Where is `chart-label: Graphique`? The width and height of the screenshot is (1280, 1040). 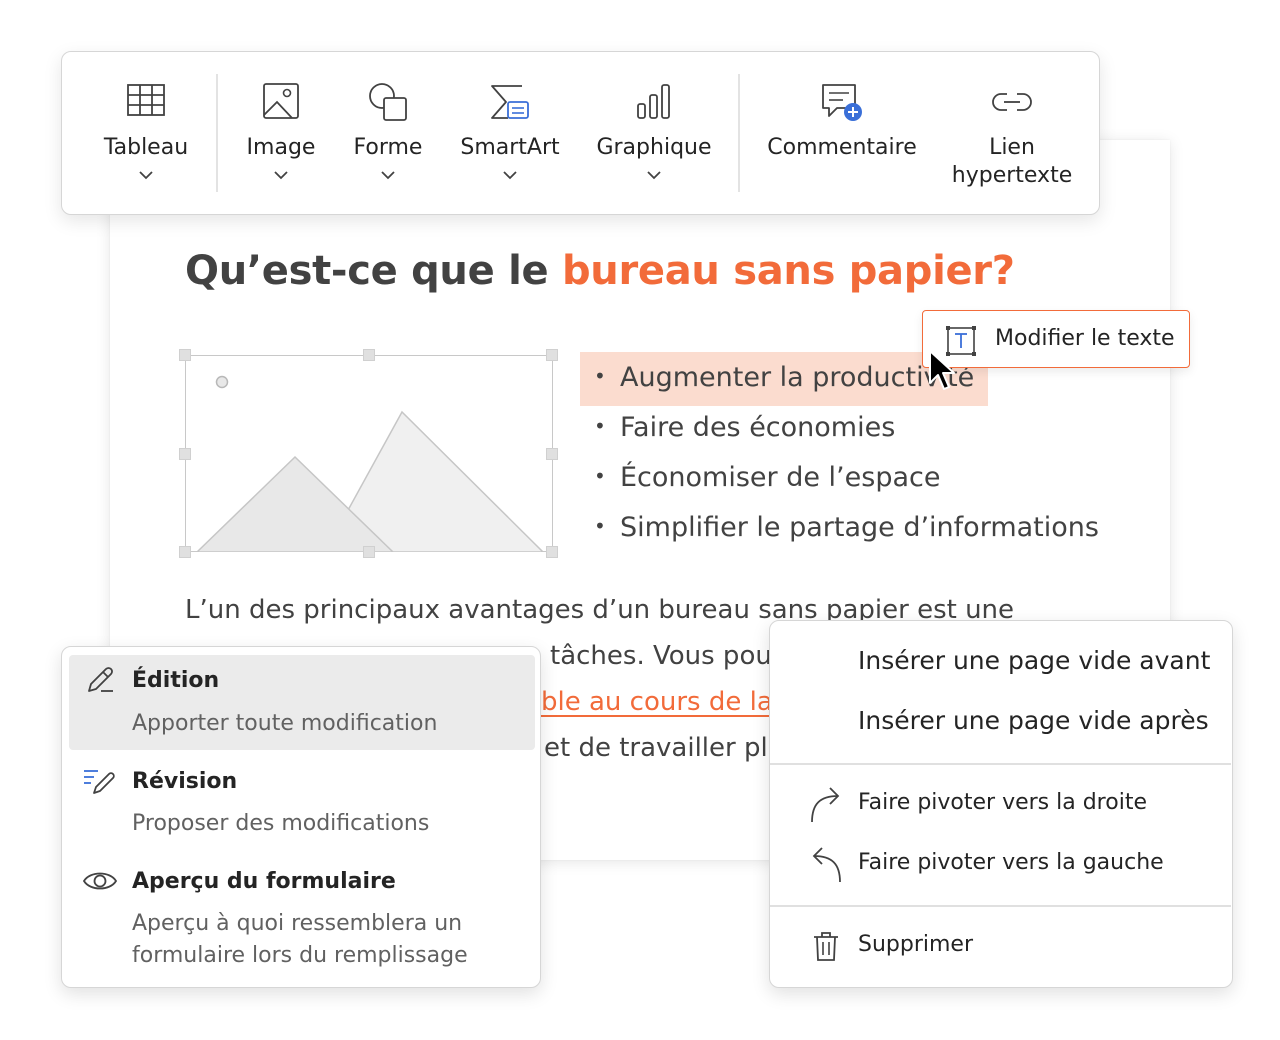 chart-label: Graphique is located at coordinates (654, 147).